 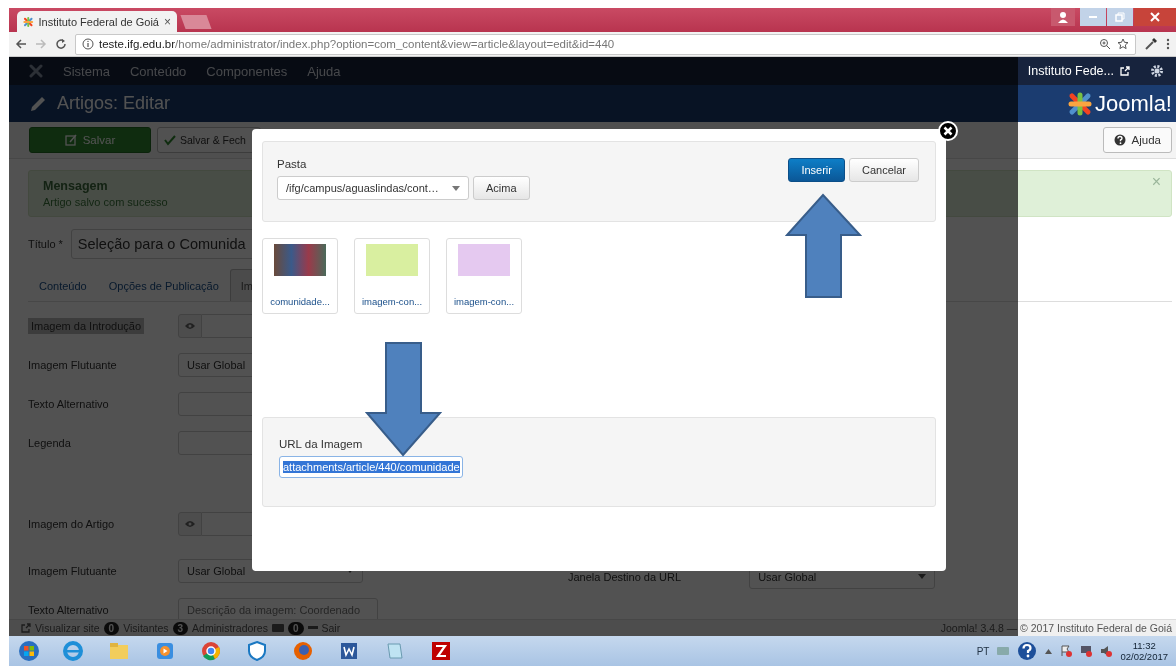 What do you see at coordinates (88, 44) in the screenshot?
I see `info-icon` at bounding box center [88, 44].